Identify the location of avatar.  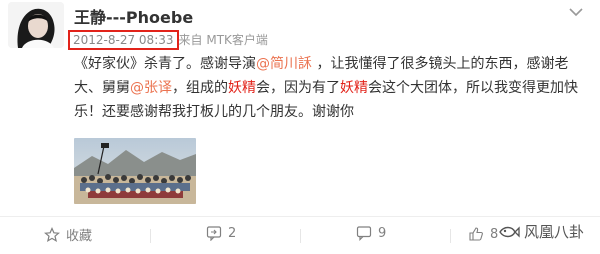
(36, 25).